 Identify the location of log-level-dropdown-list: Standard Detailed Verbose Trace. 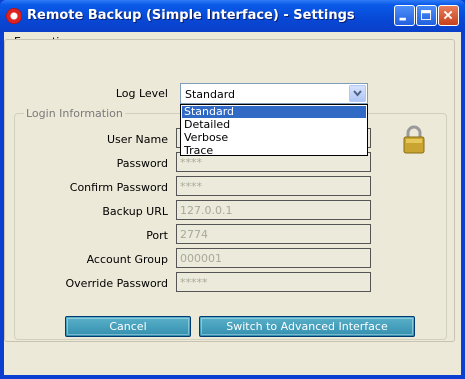
(274, 130).